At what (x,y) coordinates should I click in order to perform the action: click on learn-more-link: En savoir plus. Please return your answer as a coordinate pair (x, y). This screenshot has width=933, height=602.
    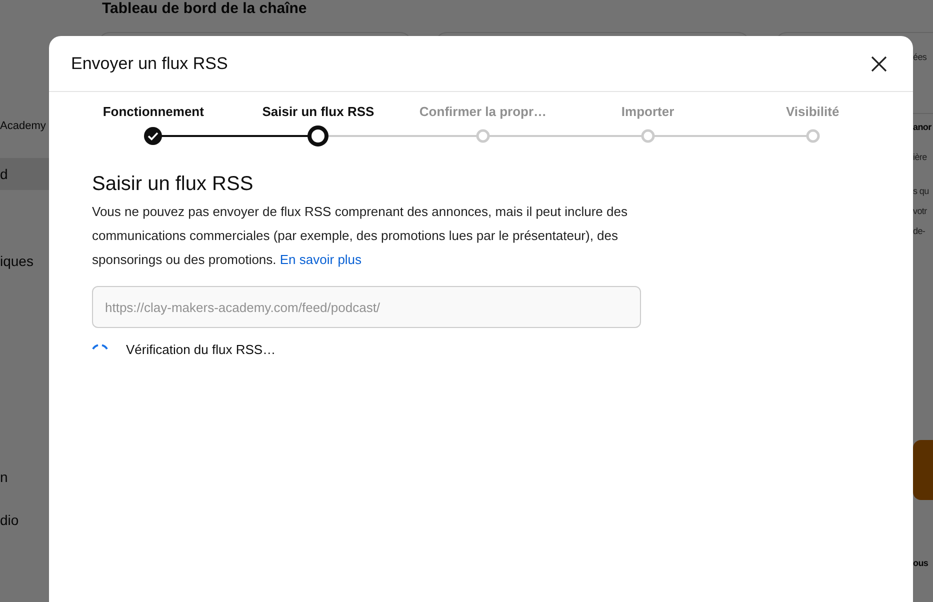
    Looking at the image, I should click on (321, 259).